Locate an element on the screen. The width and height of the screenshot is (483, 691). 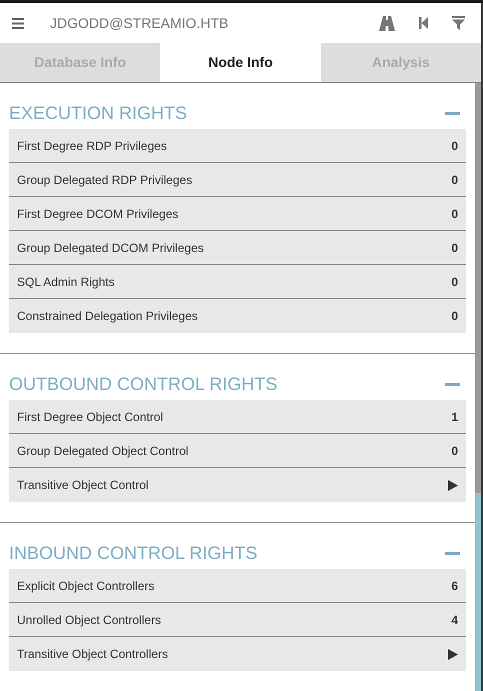
row-label: First Degree DCOM Privileges is located at coordinates (97, 214).